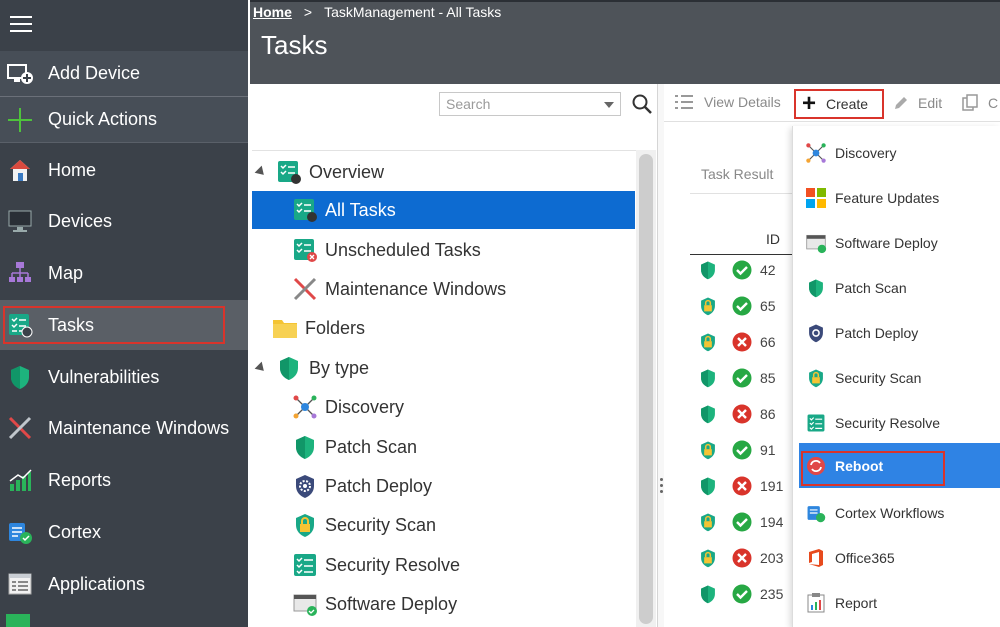 The width and height of the screenshot is (1000, 627). Describe the element at coordinates (464, 525) in the screenshot. I see `tree-node-security-scan: Security Scan` at that location.